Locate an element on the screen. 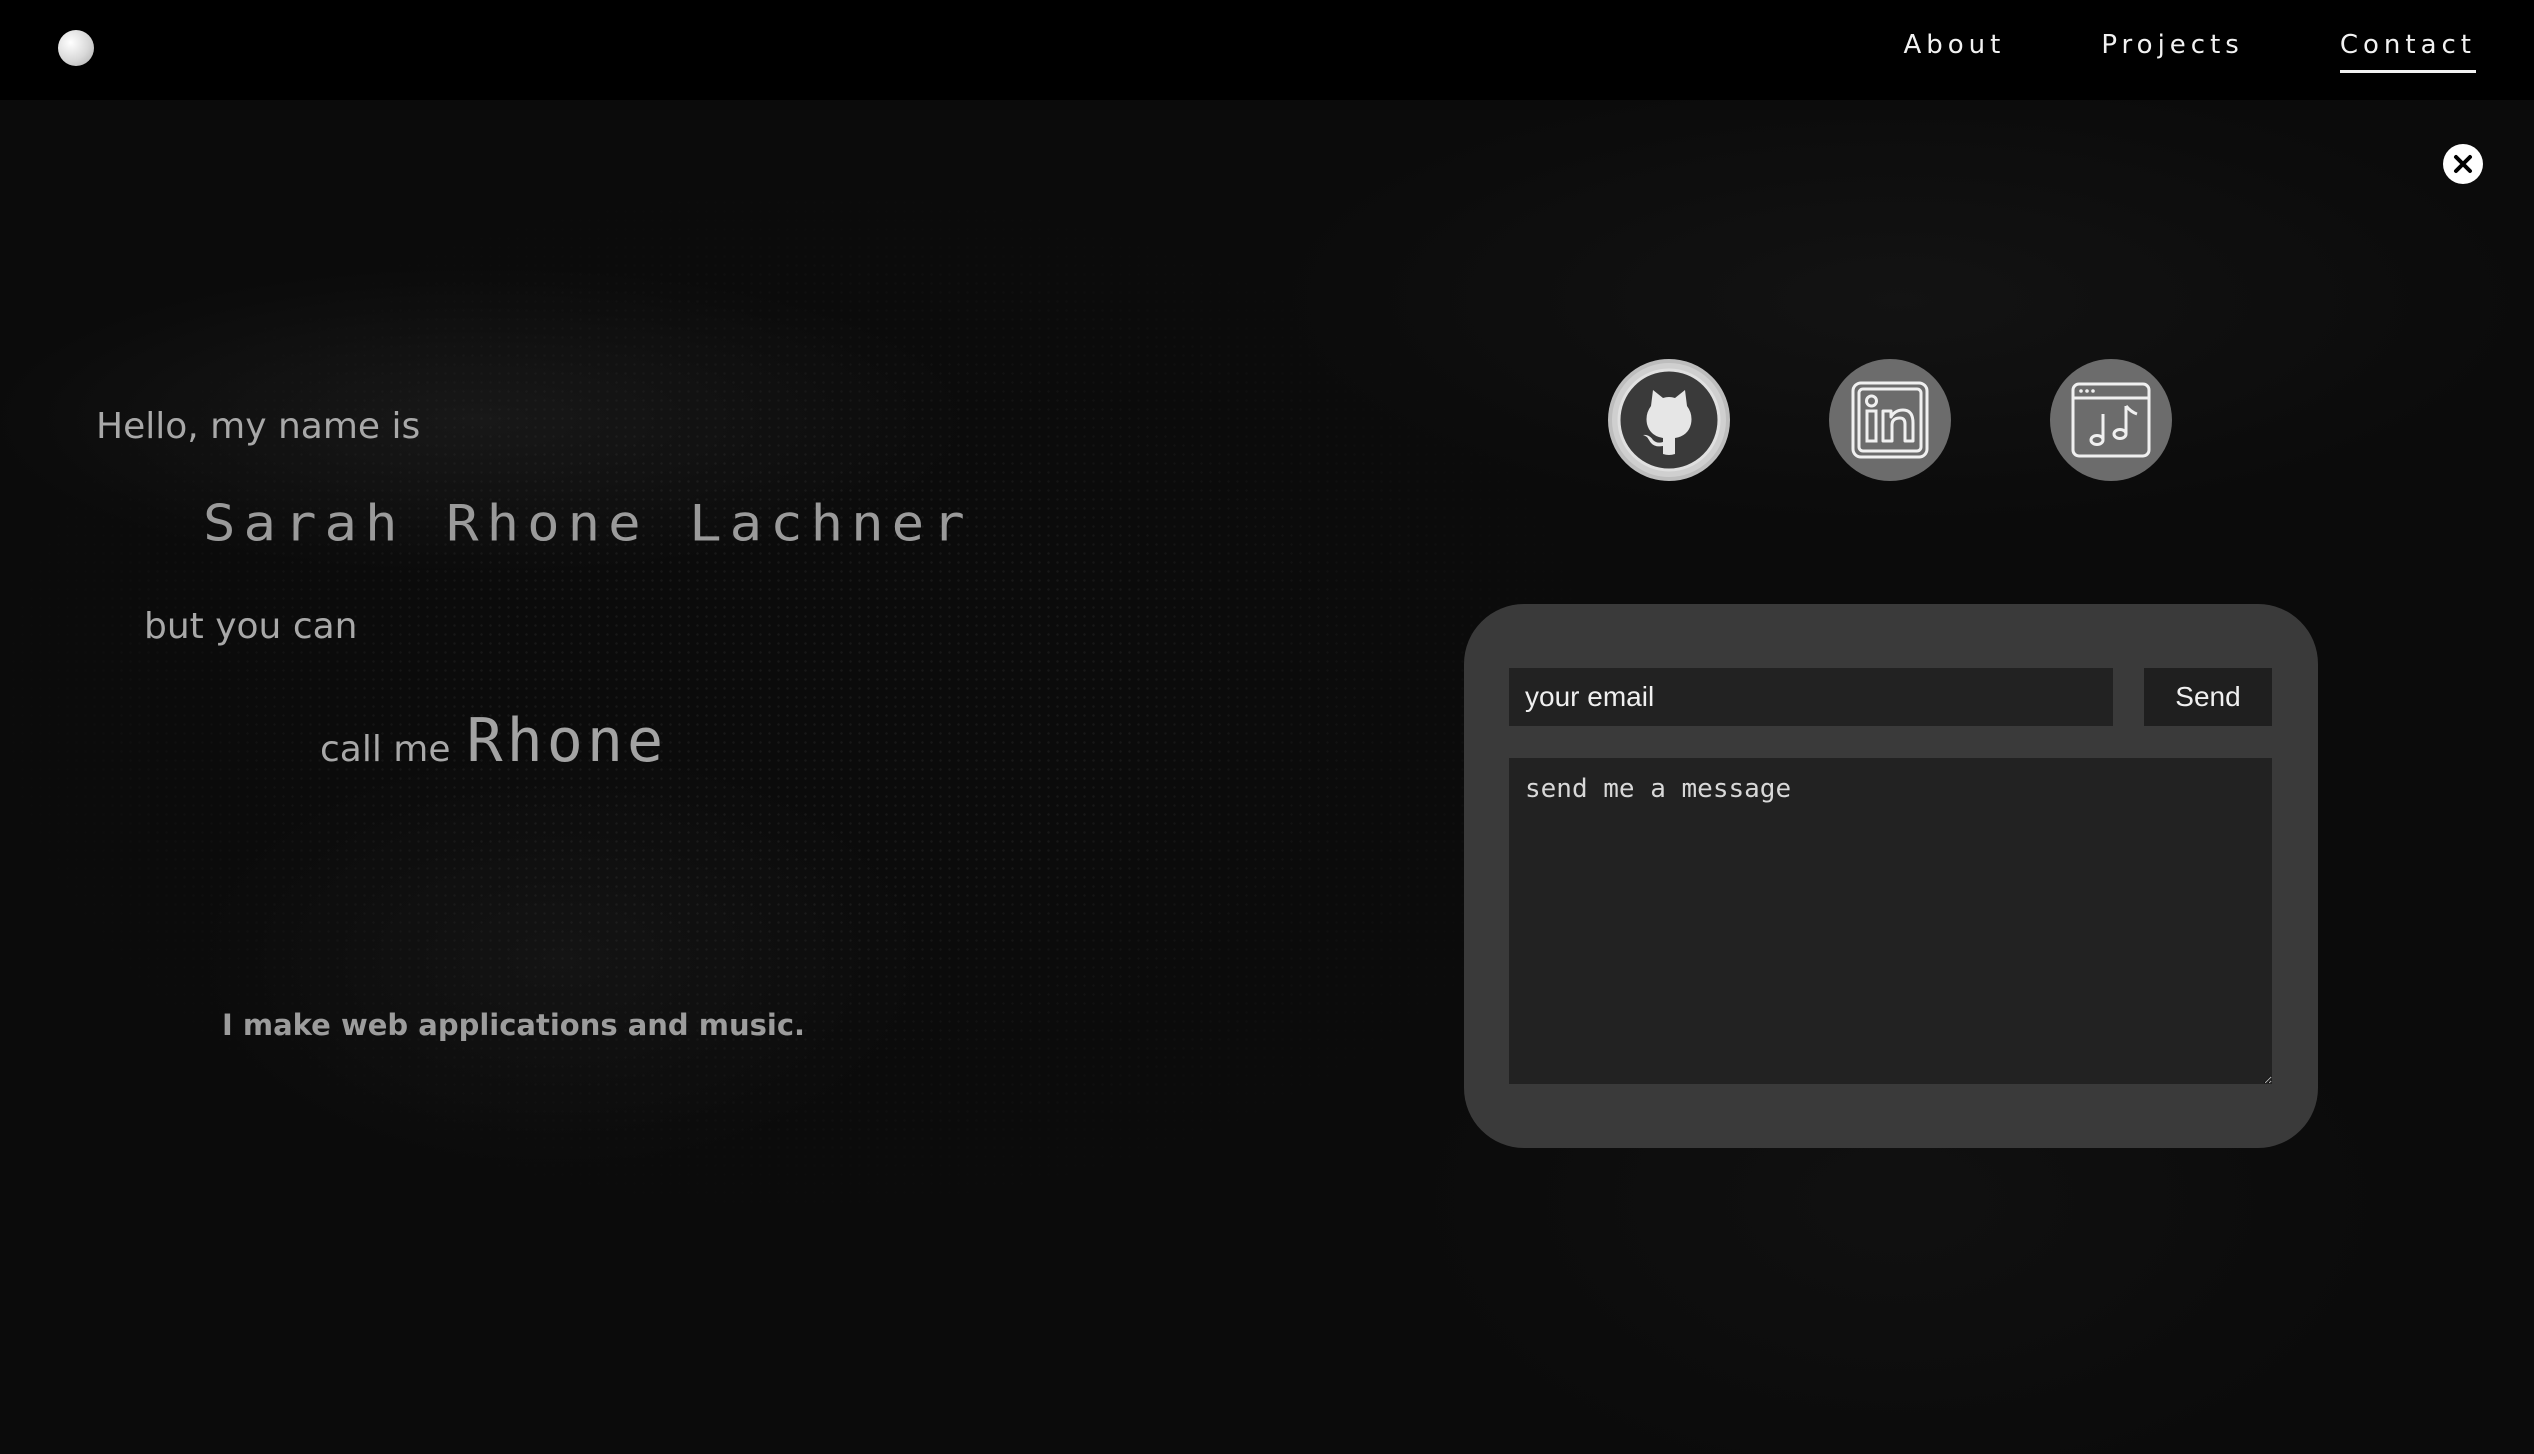 The width and height of the screenshot is (2534, 1454). github-icon is located at coordinates (1669, 420).